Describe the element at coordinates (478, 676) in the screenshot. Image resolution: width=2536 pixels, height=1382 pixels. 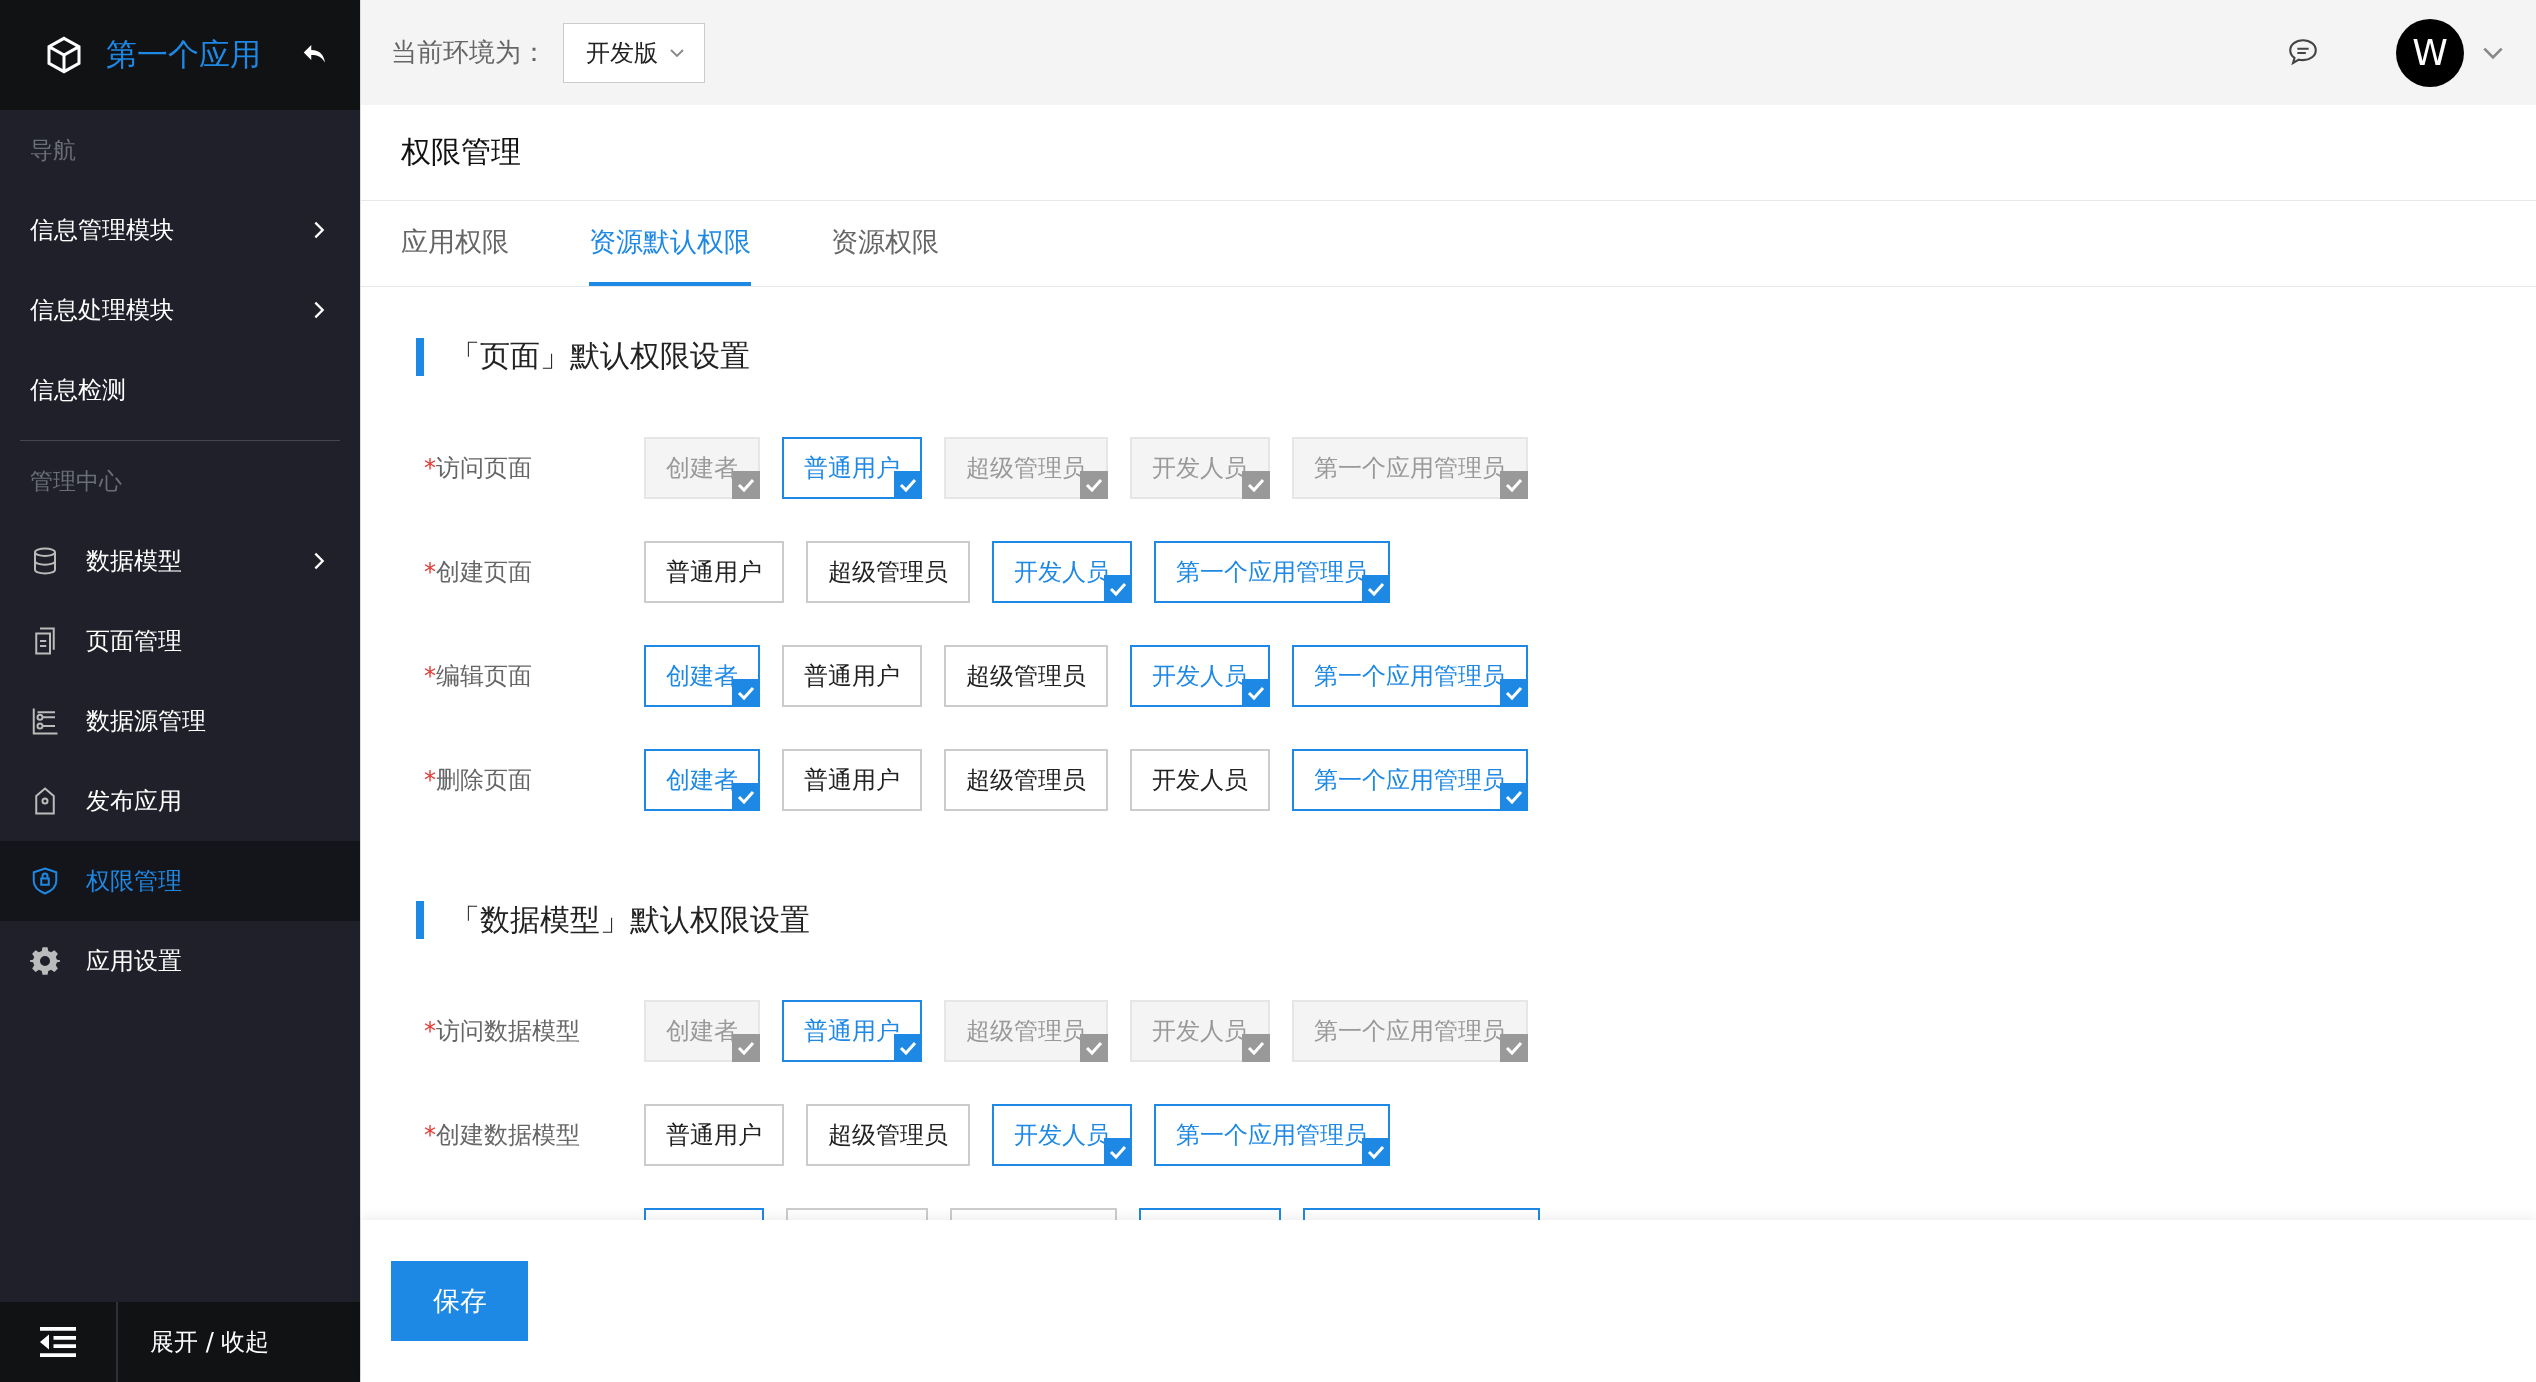
I see `field-label: *编辑页面` at that location.